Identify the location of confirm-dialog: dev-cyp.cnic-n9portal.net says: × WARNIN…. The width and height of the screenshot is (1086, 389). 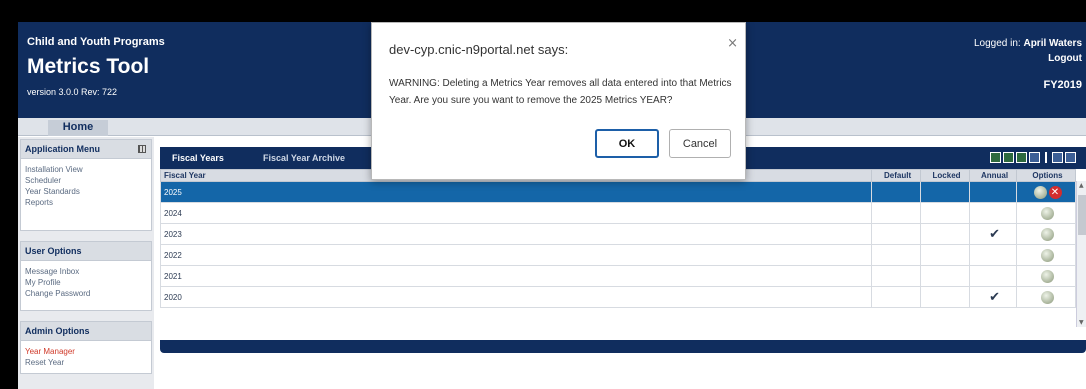
(558, 101).